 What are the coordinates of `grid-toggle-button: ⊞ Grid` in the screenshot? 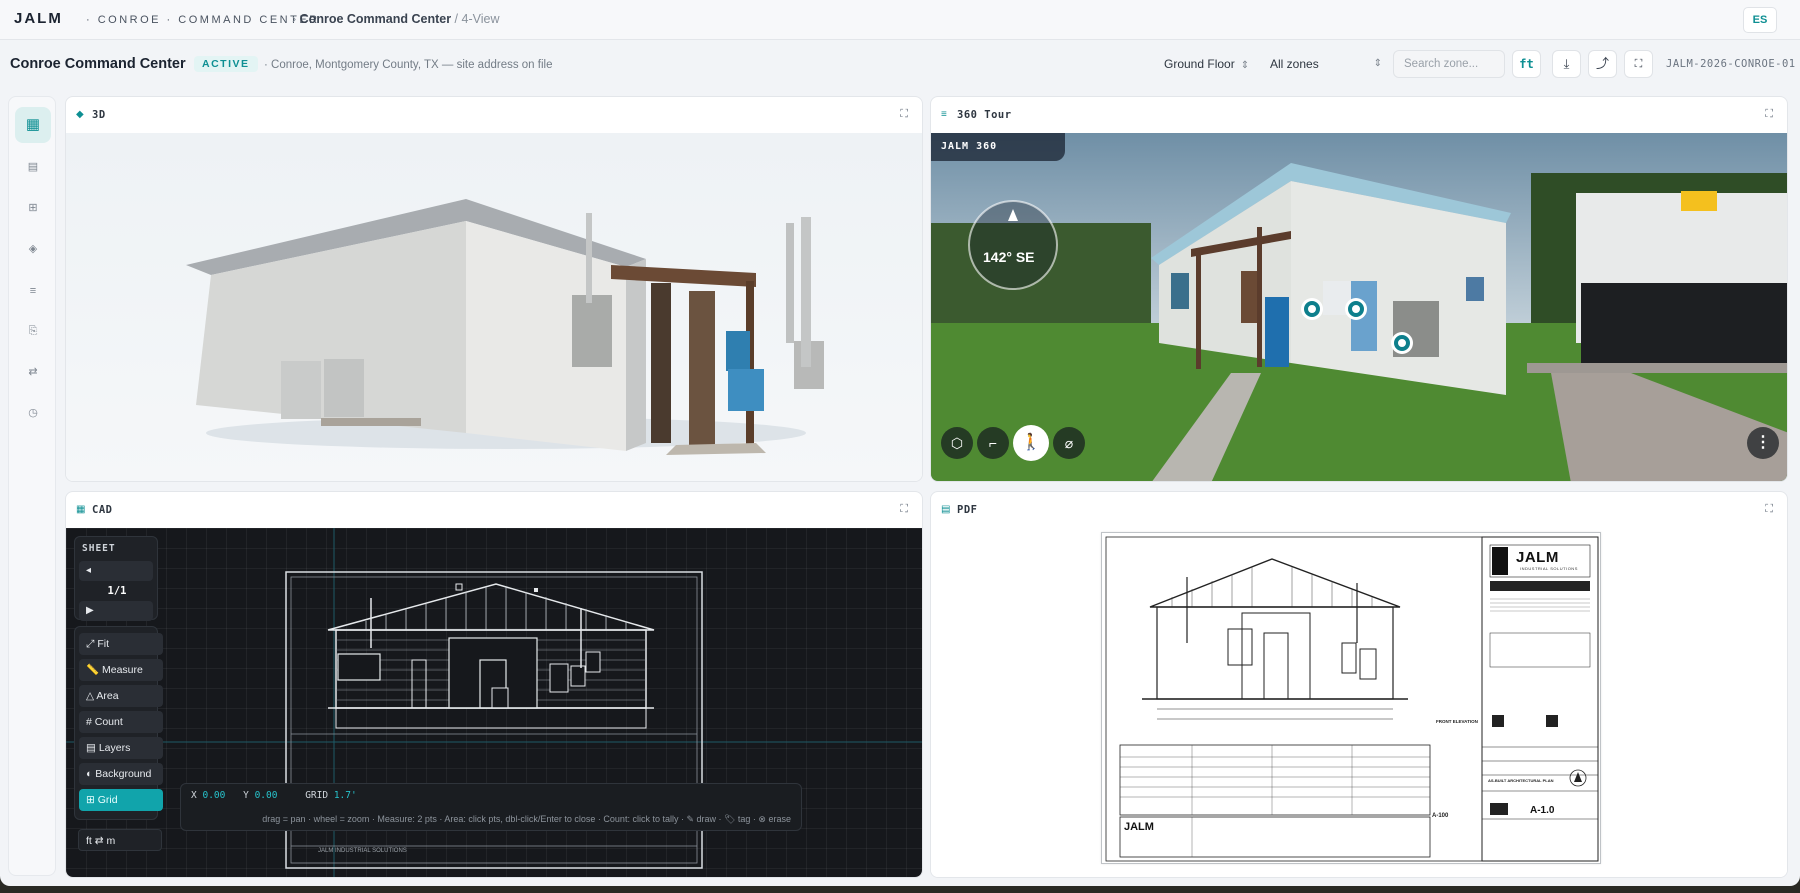 It's located at (121, 800).